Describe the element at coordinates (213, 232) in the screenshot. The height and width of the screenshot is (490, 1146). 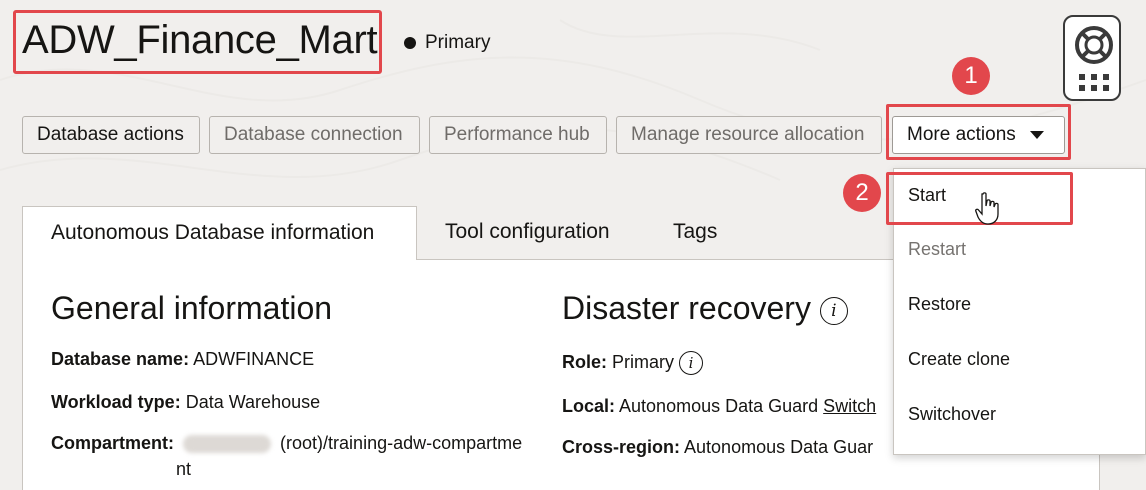
I see `tab-info-label: Autonomous Database information` at that location.